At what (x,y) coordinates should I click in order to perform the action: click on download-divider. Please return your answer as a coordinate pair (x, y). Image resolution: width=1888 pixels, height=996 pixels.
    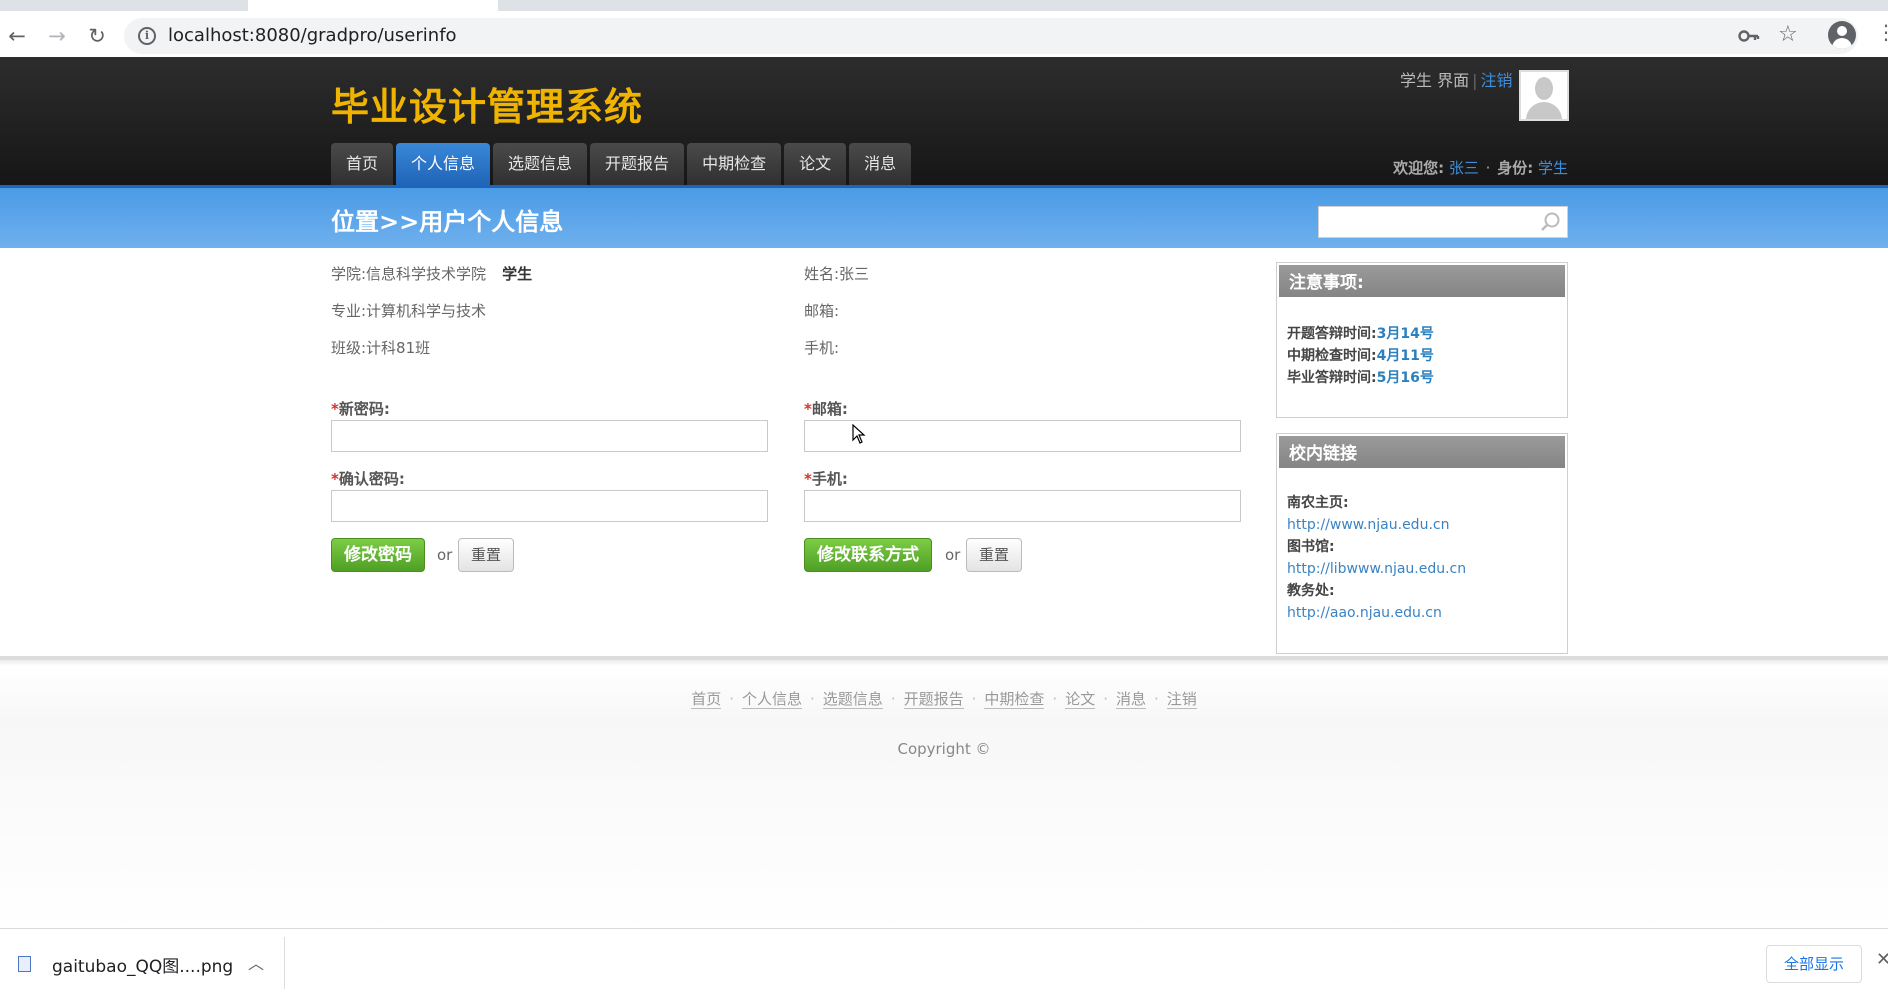
    Looking at the image, I should click on (284, 963).